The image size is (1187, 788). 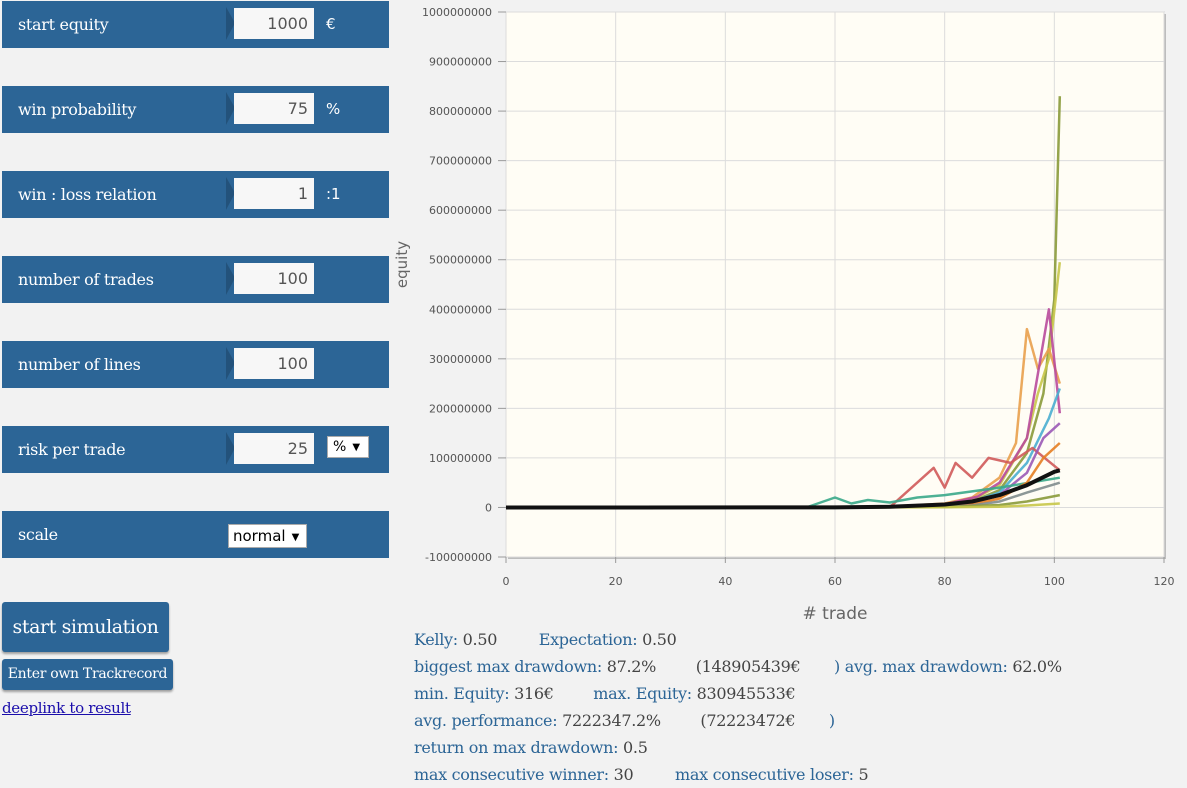 What do you see at coordinates (534, 693) in the screenshot?
I see `min-equity-value: 316€` at bounding box center [534, 693].